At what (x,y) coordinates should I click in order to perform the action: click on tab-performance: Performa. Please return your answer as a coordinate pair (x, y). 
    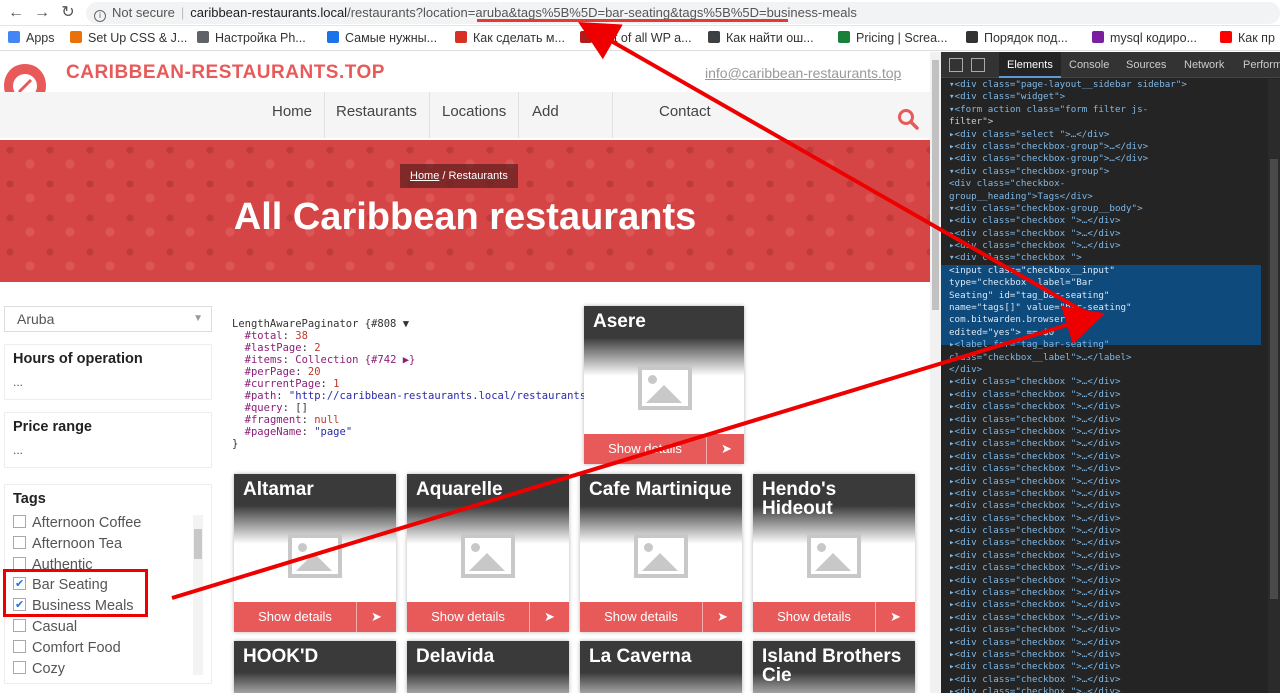
    Looking at the image, I should click on (1257, 65).